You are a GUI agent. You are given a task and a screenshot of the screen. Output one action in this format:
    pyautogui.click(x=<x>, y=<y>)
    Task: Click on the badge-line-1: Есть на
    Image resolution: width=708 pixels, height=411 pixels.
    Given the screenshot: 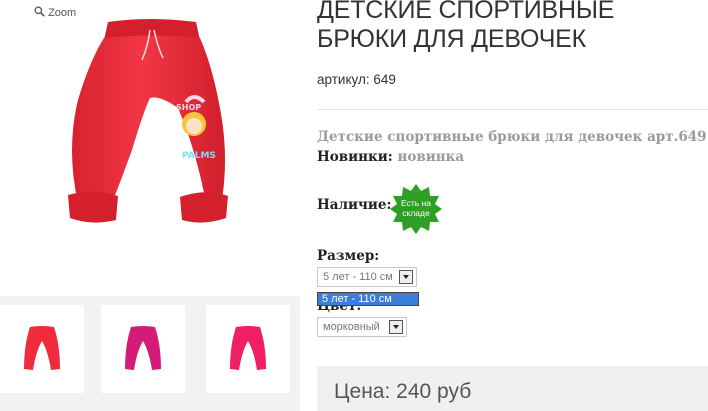 What is the action you would take?
    pyautogui.click(x=416, y=203)
    